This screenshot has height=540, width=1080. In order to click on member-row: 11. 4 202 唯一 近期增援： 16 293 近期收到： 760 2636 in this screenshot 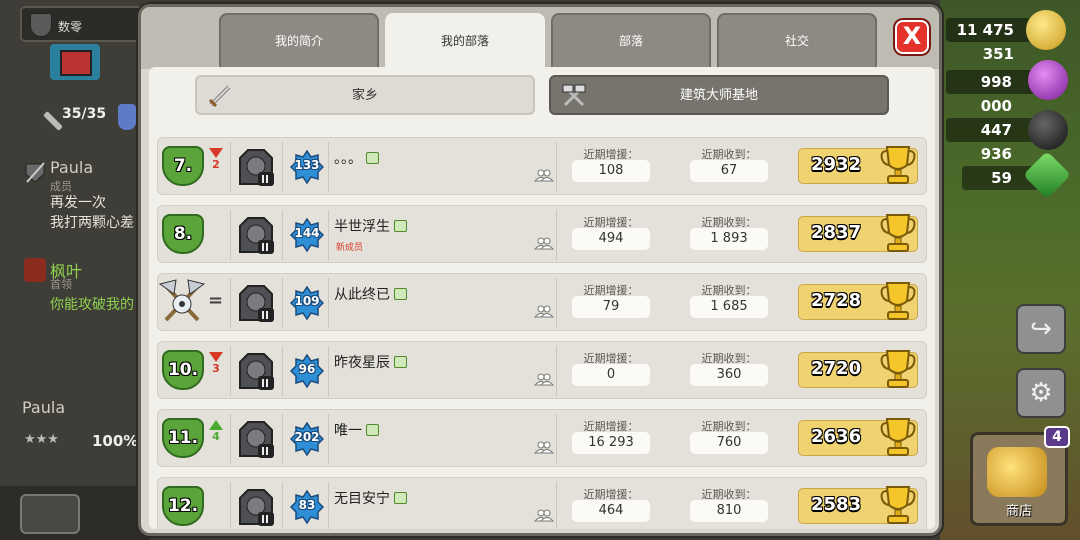, I will do `click(542, 438)`.